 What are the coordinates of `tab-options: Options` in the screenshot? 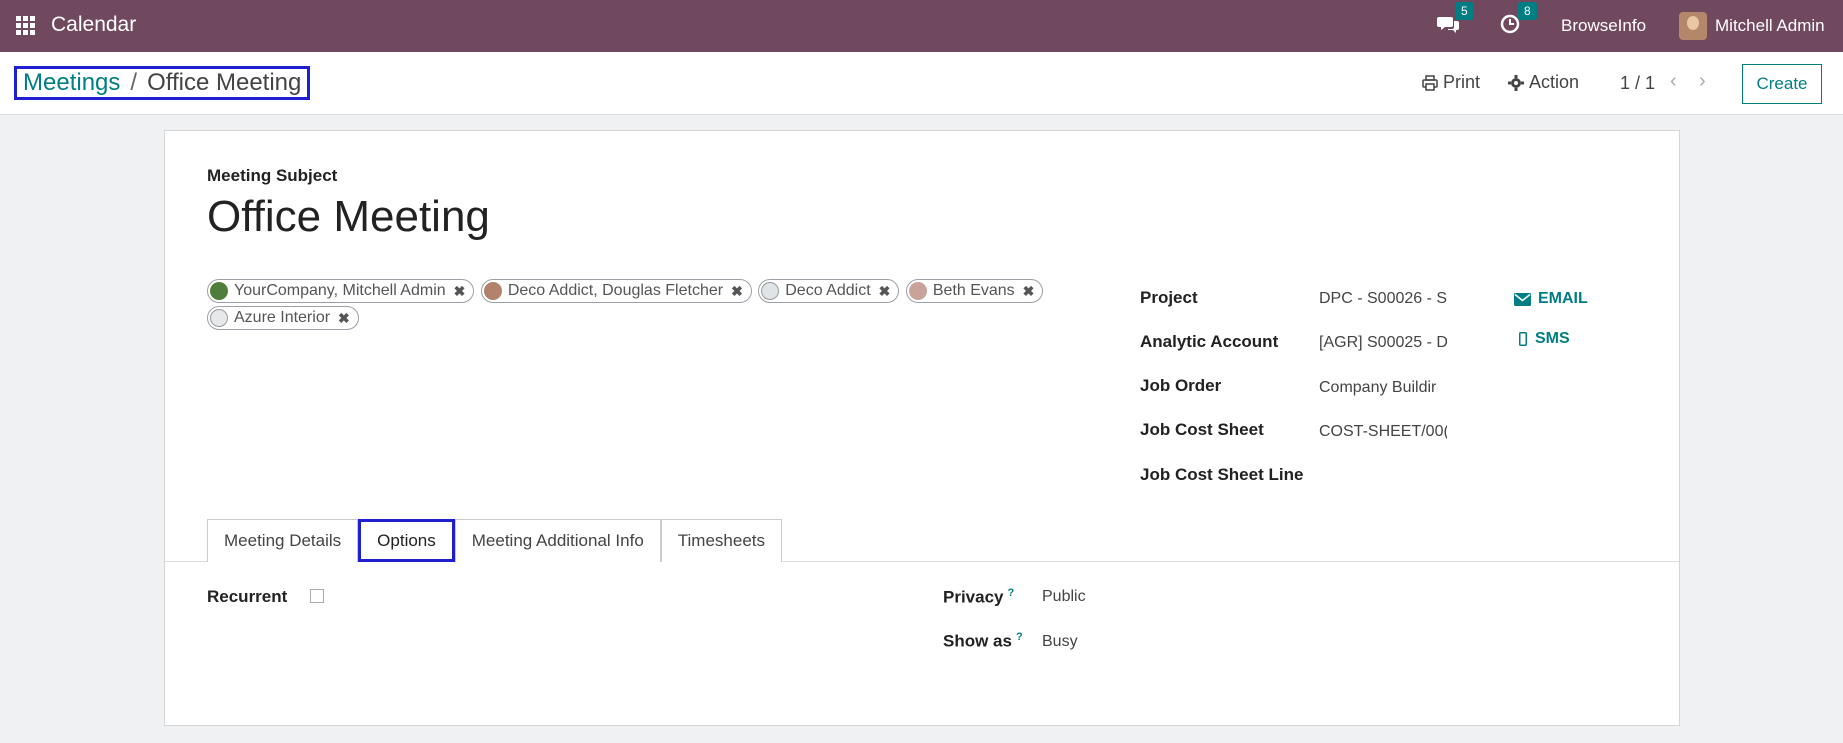 It's located at (406, 540).